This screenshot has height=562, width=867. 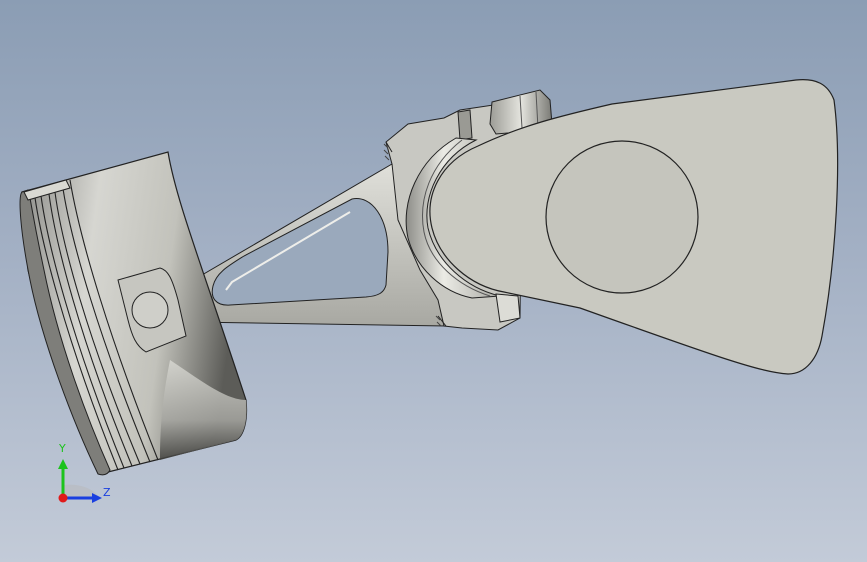 What do you see at coordinates (107, 492) in the screenshot?
I see `z-axis-label: Z` at bounding box center [107, 492].